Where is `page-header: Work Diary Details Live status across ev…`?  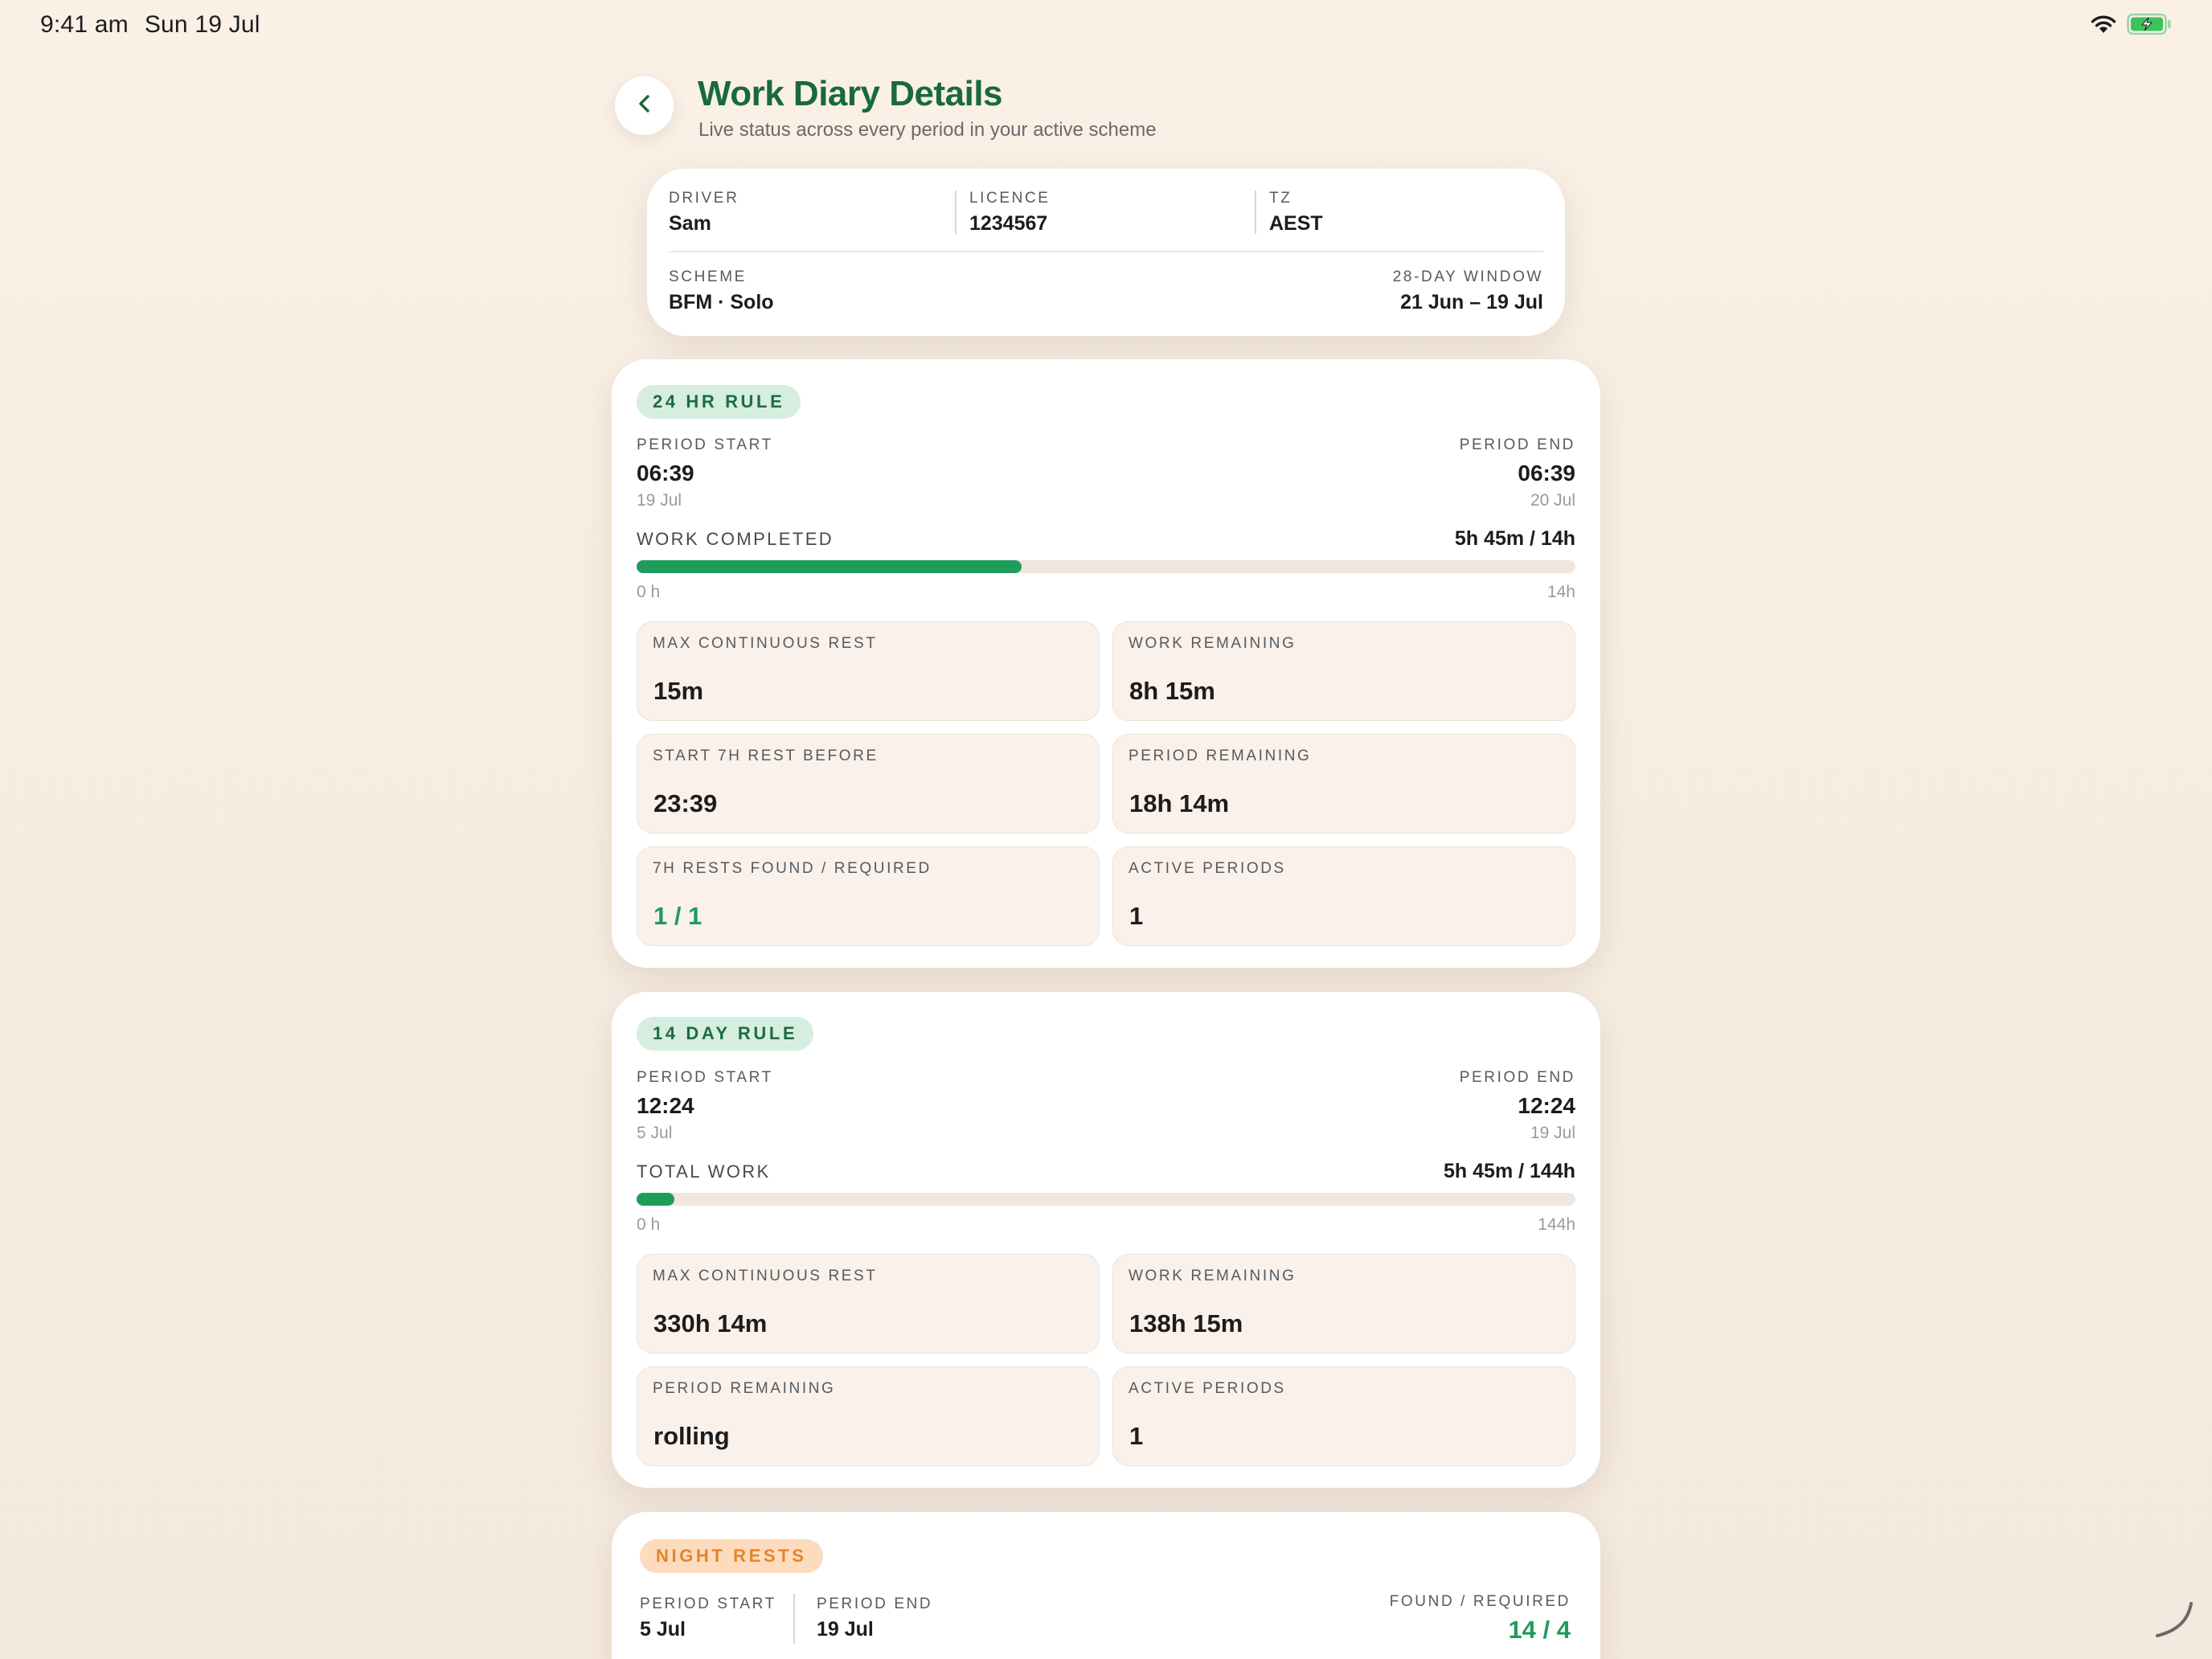 page-header: Work Diary Details Live status across ev… is located at coordinates (1109, 110).